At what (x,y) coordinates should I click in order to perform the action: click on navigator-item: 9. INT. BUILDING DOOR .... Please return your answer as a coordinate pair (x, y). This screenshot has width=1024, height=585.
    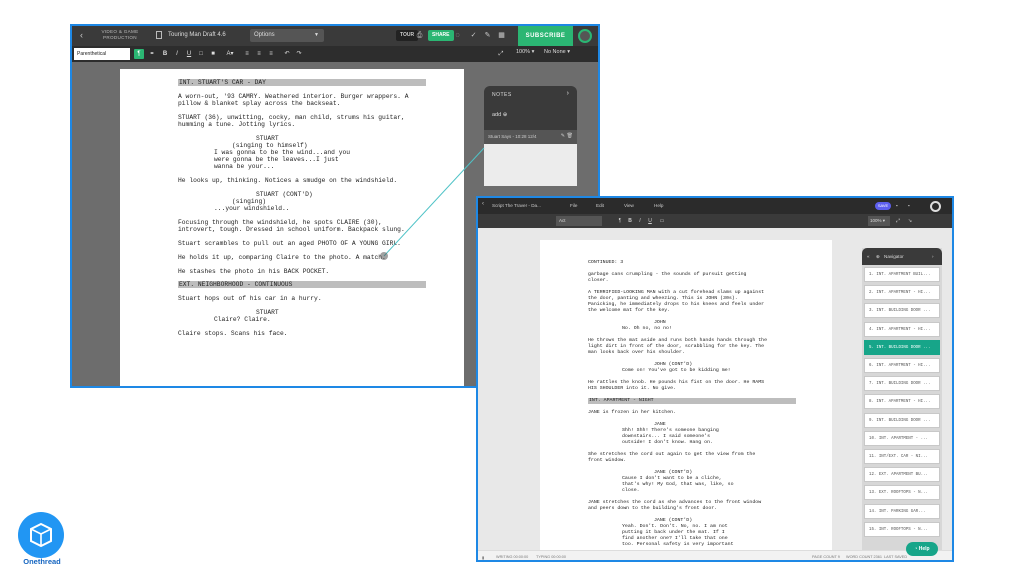
    Looking at the image, I should click on (902, 420).